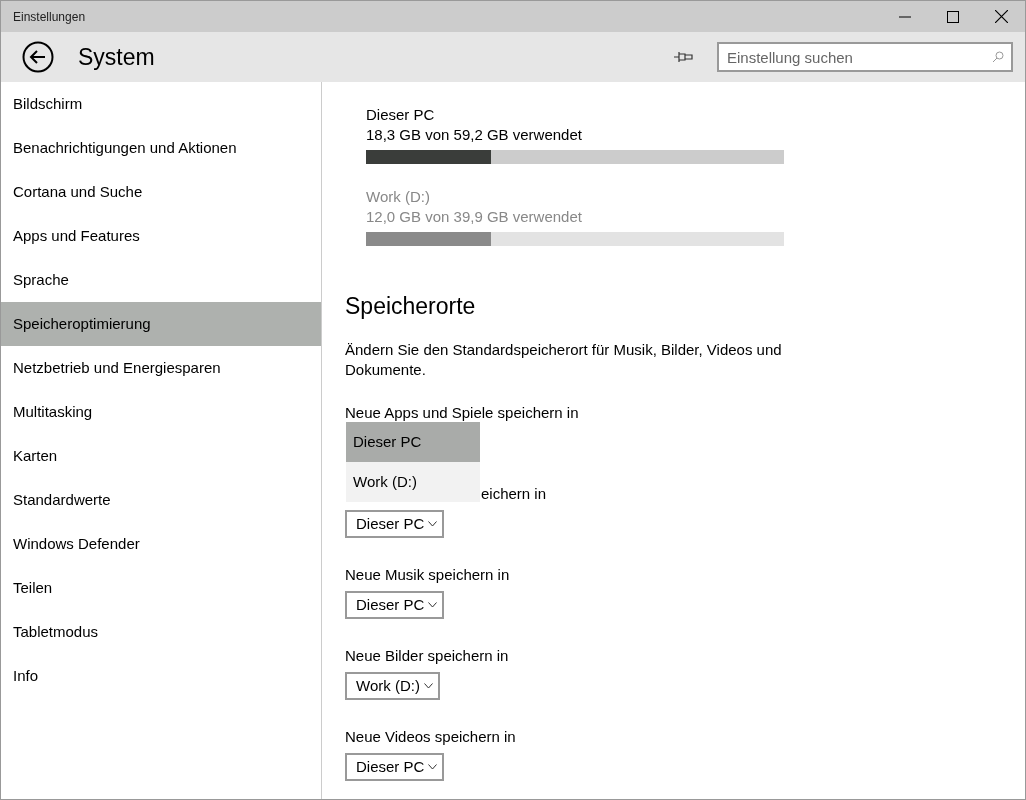 This screenshot has width=1026, height=800. What do you see at coordinates (430, 737) in the screenshot?
I see `location-label: Neue Videos speichern in` at bounding box center [430, 737].